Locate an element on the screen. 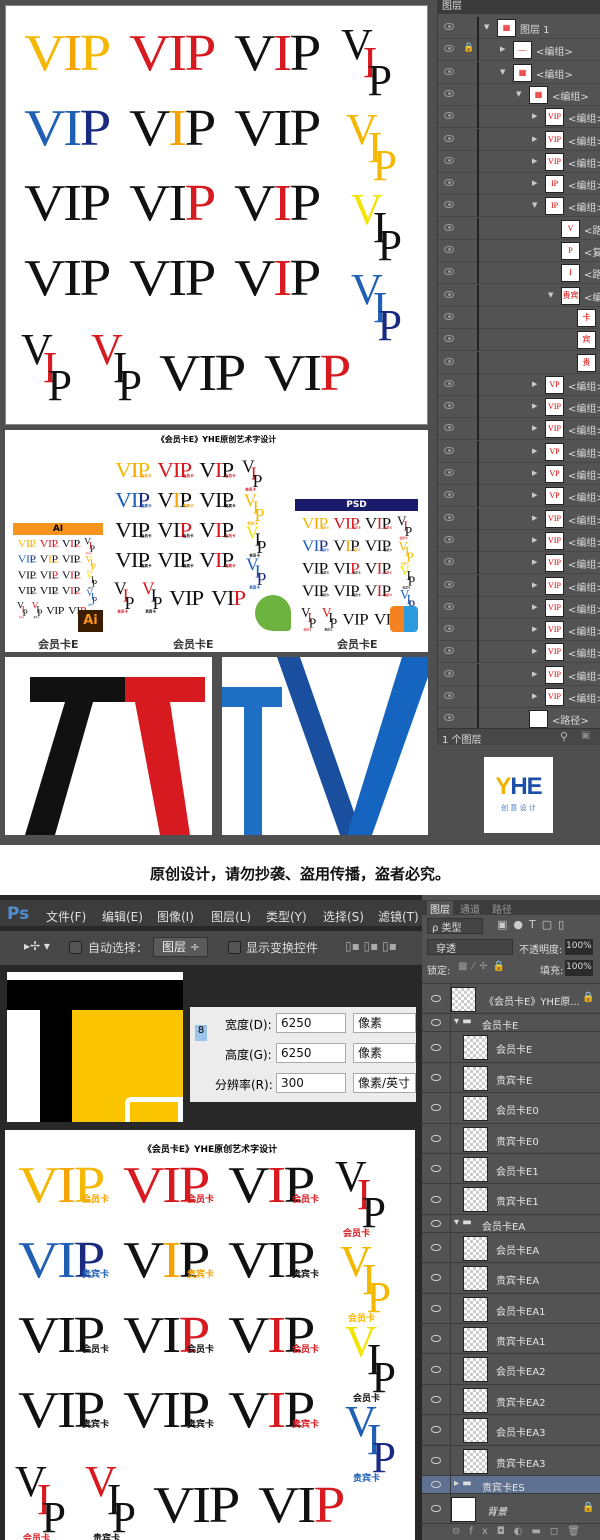 The width and height of the screenshot is (600, 1540). align-icons: ▯▪ ▯▪ ▯▪ is located at coordinates (371, 946).